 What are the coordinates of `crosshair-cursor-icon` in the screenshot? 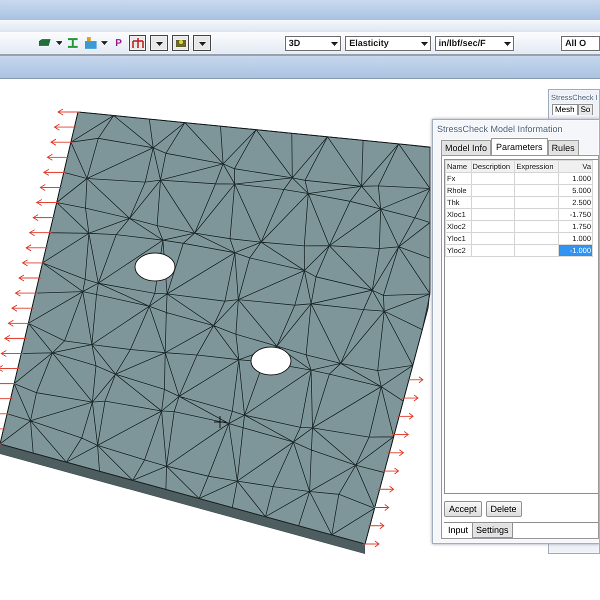 It's located at (220, 422).